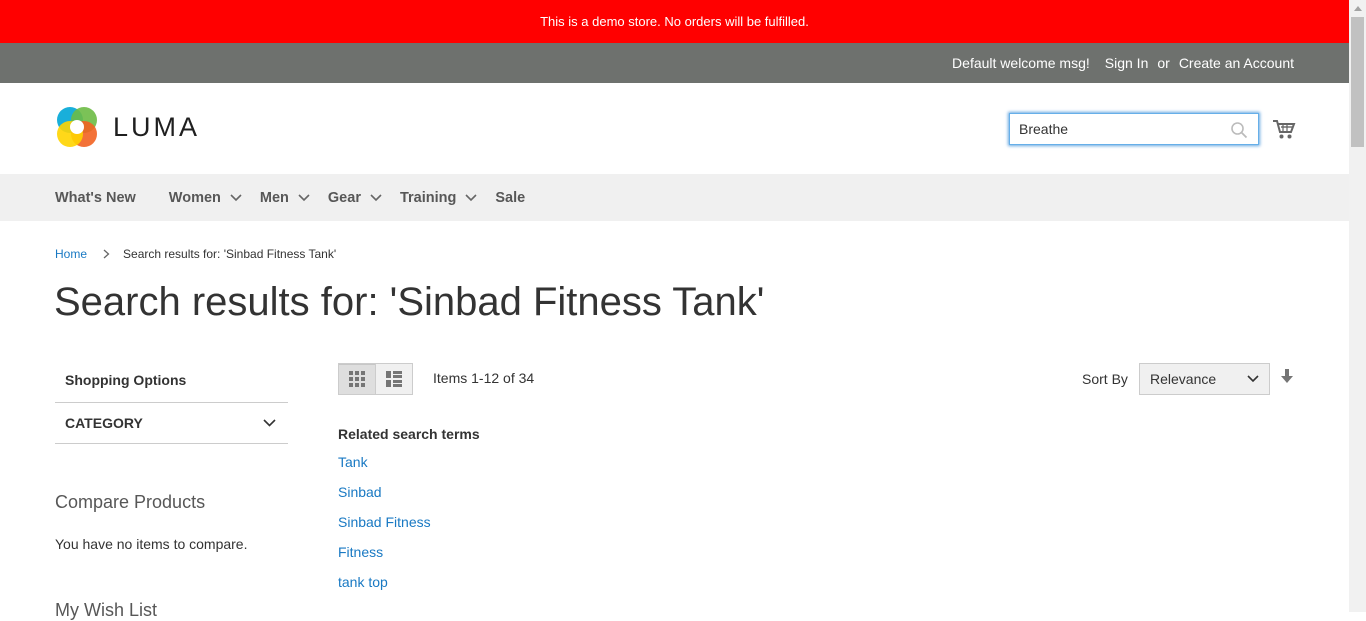  I want to click on sort-by-value: Relevance, so click(1183, 379).